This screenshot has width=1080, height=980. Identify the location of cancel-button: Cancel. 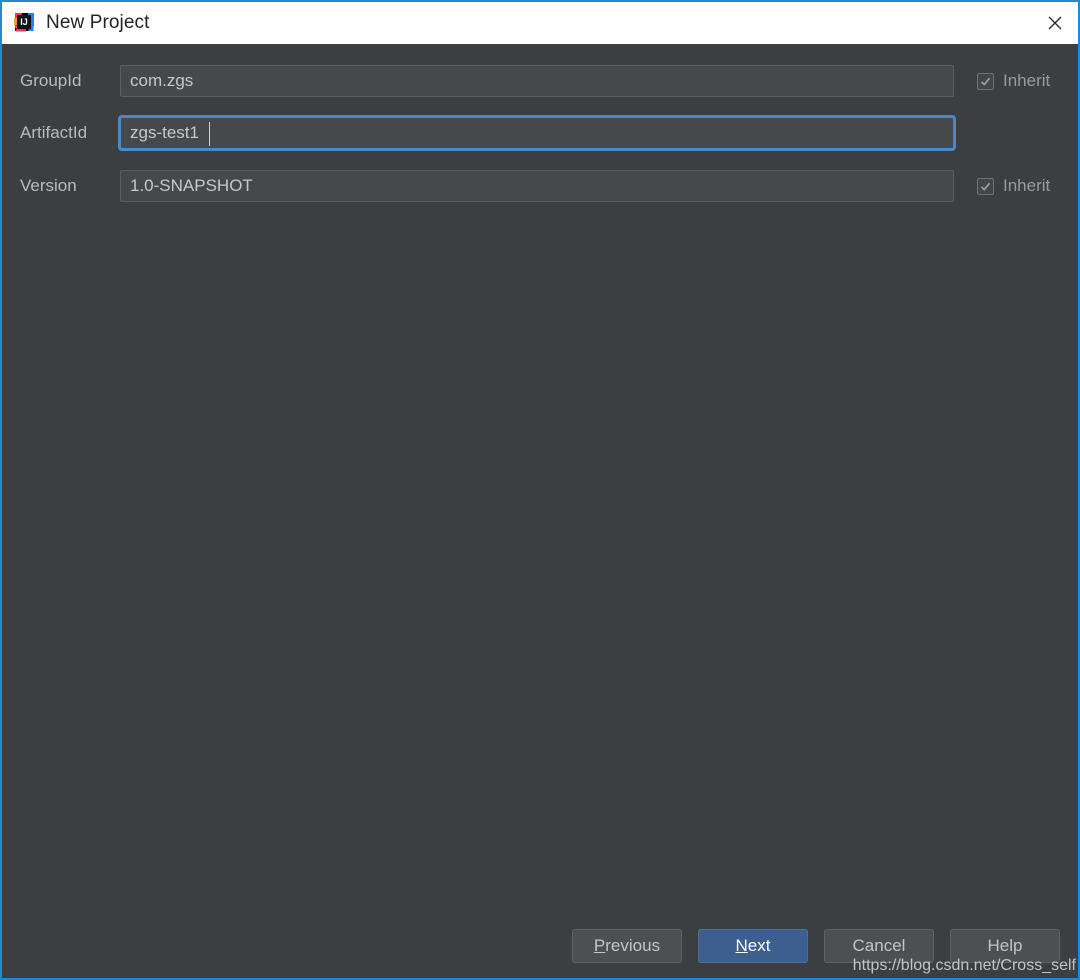
(879, 946).